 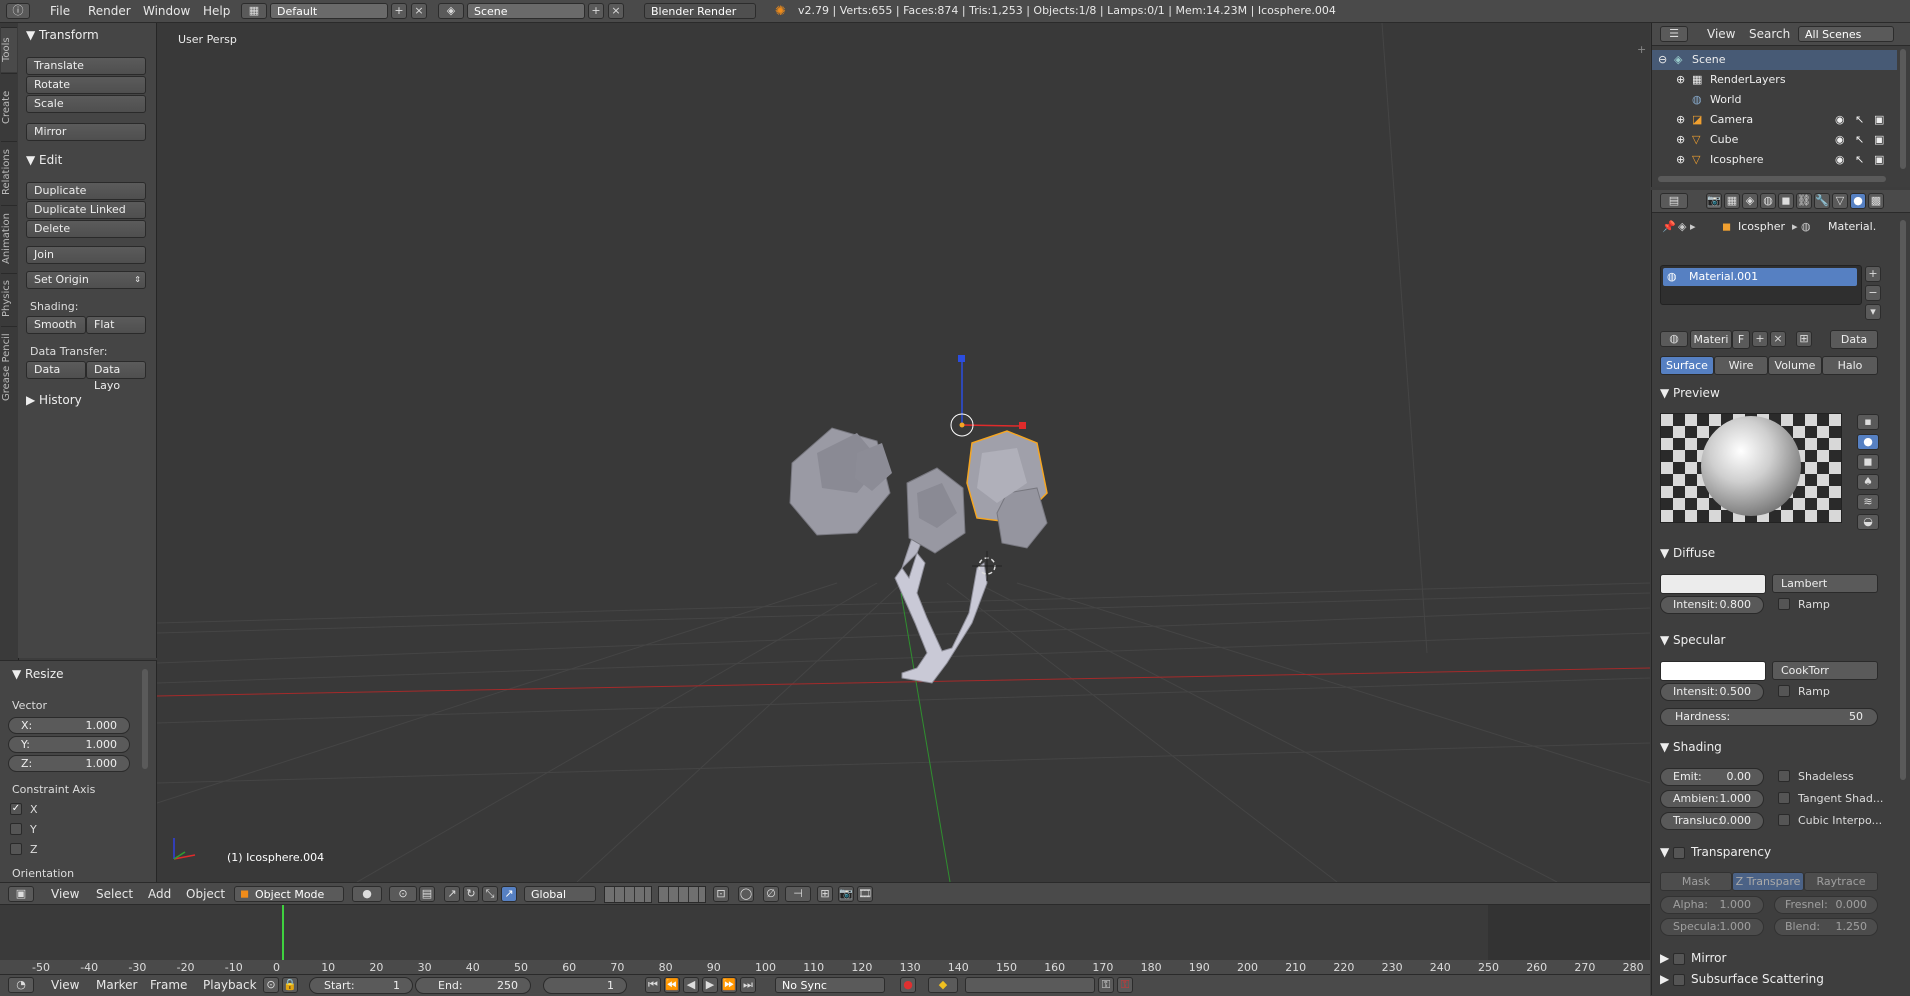 What do you see at coordinates (289, 894) in the screenshot?
I see `mode-dropdown: Object Mode` at bounding box center [289, 894].